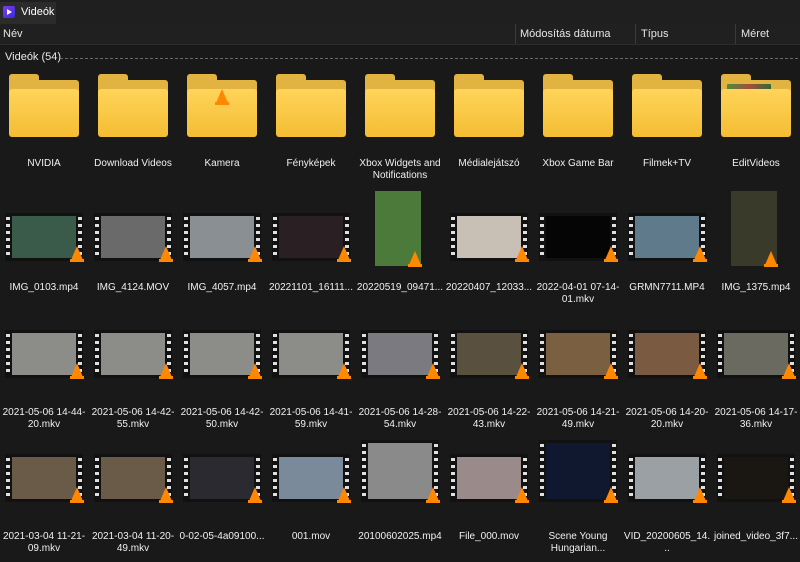 This screenshot has width=800, height=562. What do you see at coordinates (133, 377) in the screenshot?
I see `video-file-item: 2021-05-06 14-42-55.mkv` at bounding box center [133, 377].